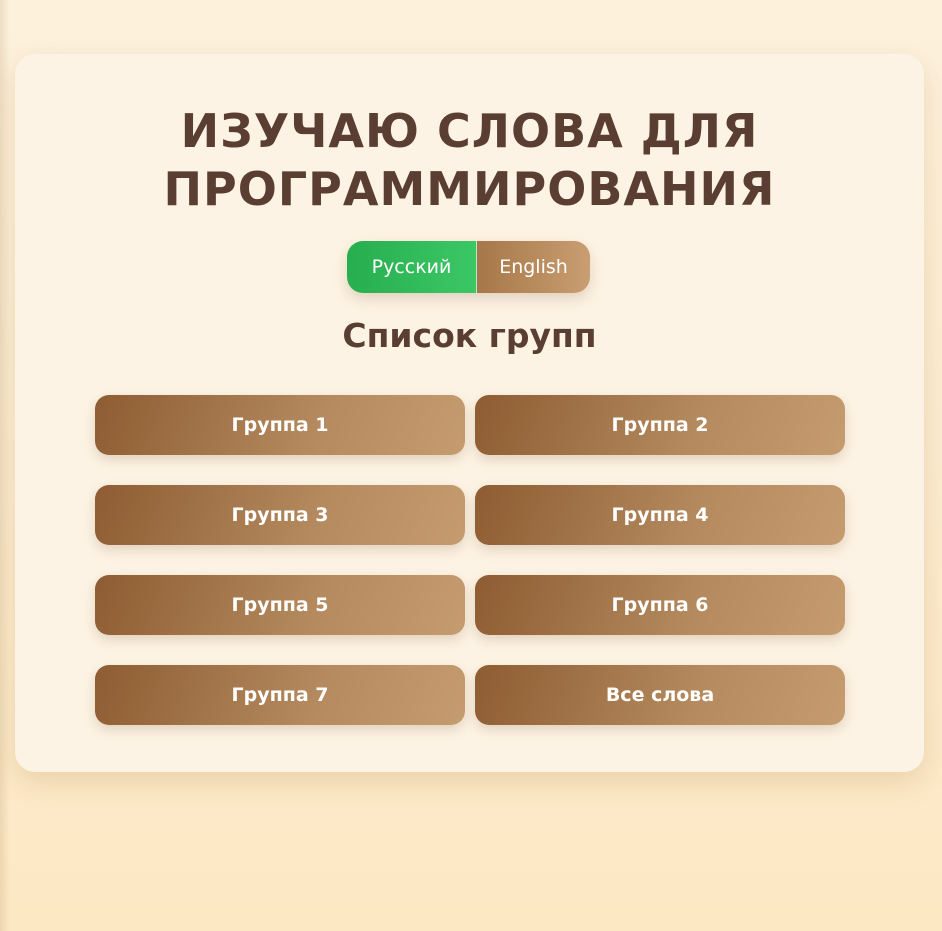 Image resolution: width=942 pixels, height=931 pixels. Describe the element at coordinates (660, 425) in the screenshot. I see `group-2-button: Группа 2` at that location.